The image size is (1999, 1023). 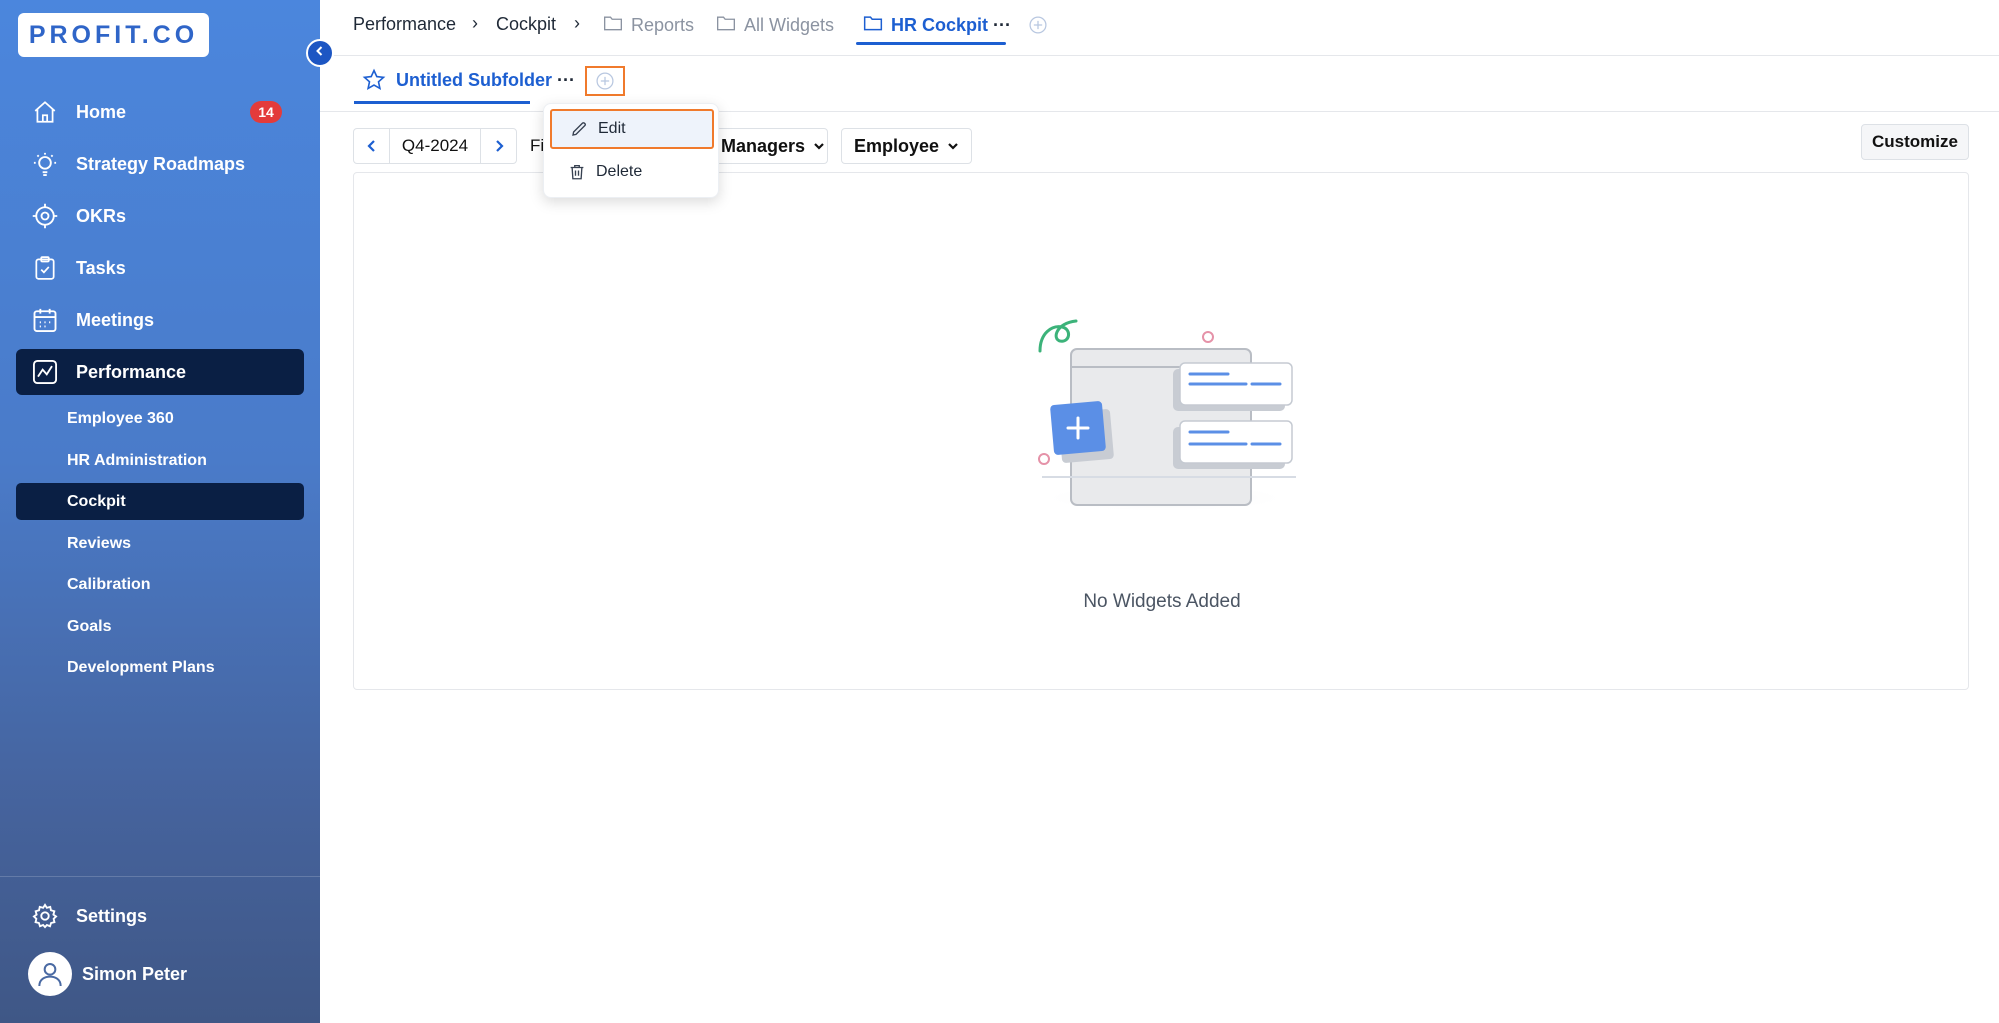 I want to click on chevron-left-icon, so click(x=320, y=53).